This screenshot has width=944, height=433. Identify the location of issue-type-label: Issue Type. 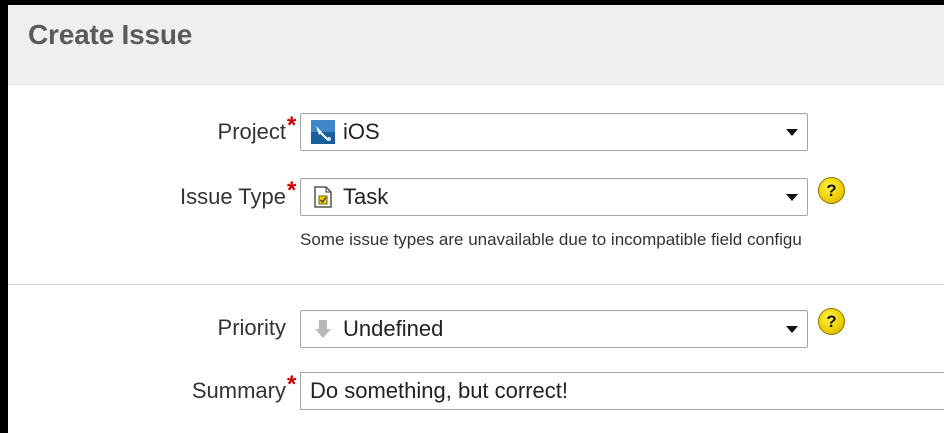
(233, 196).